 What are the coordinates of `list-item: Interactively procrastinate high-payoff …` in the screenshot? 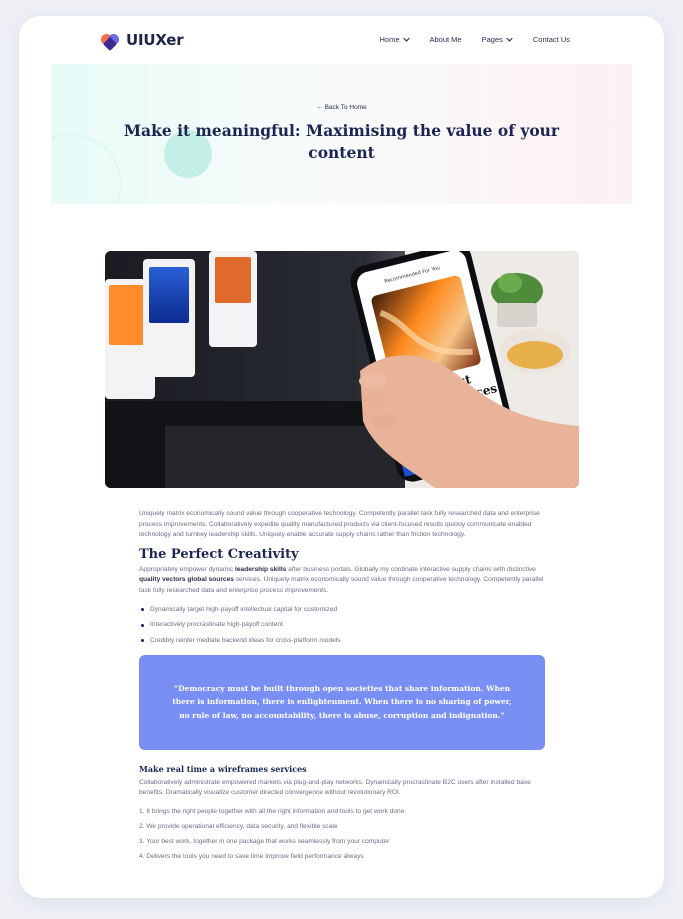 It's located at (342, 625).